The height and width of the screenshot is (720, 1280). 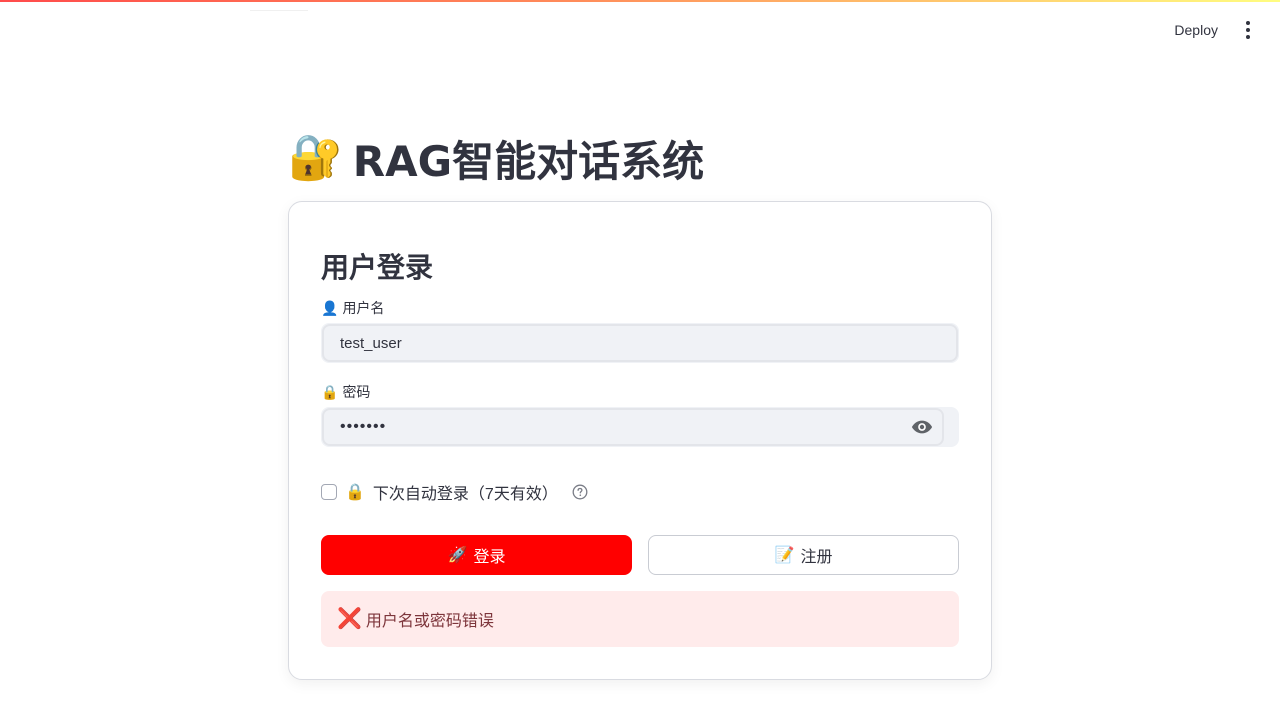 I want to click on username-input, so click(x=640, y=343).